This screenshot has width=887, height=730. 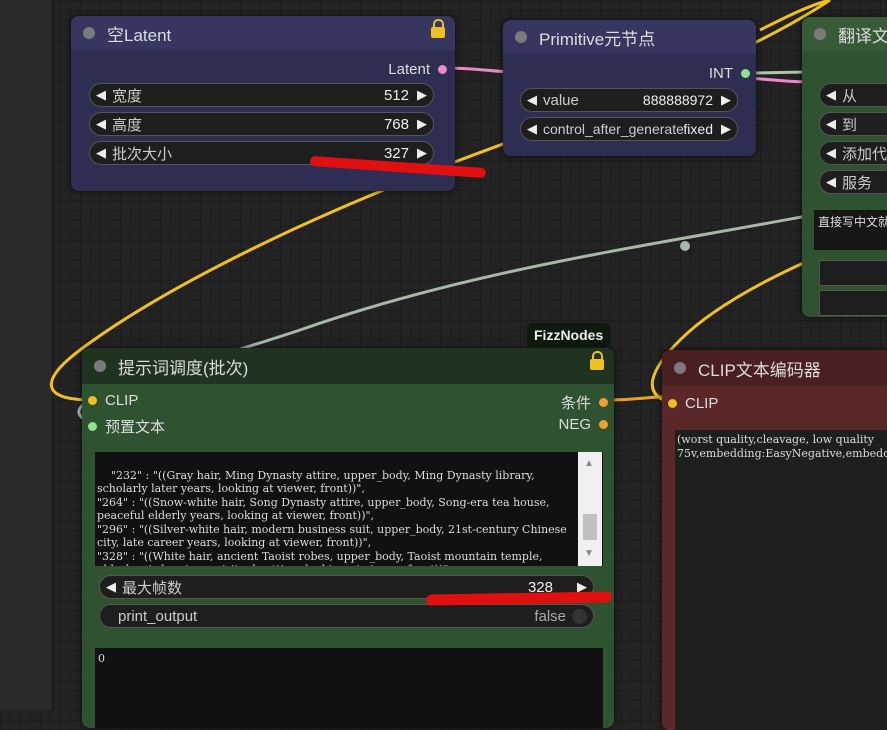 What do you see at coordinates (550, 616) in the screenshot?
I see `print-output-value: false` at bounding box center [550, 616].